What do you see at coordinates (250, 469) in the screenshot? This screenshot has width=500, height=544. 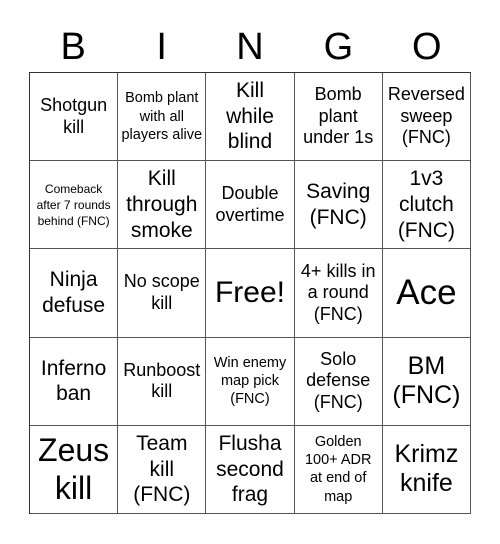 I see `bingo-cell: Flusha second frag` at bounding box center [250, 469].